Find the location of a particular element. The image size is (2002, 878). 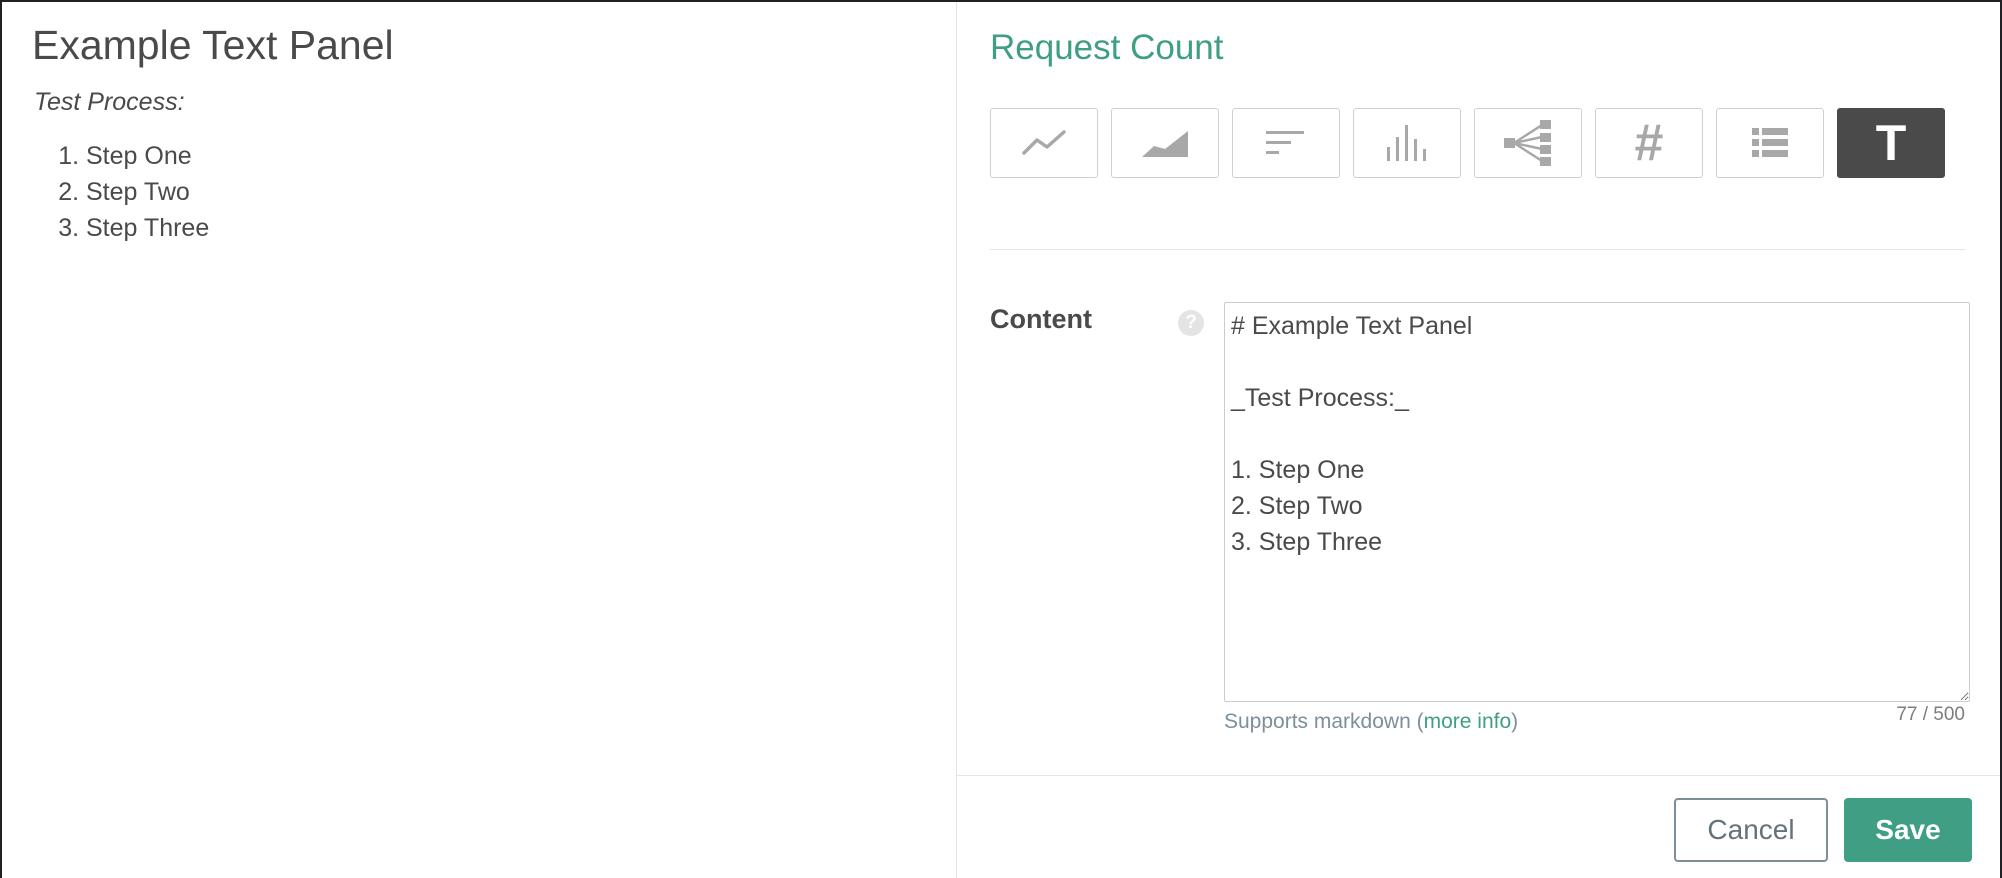

preview-title: Example Text Panel is located at coordinates (213, 45).